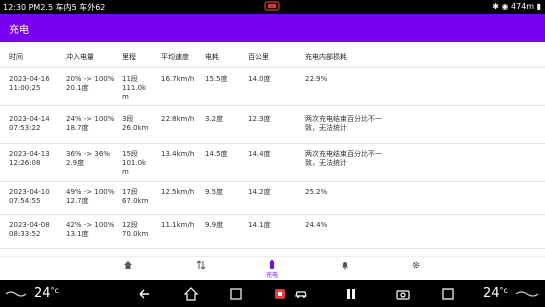  What do you see at coordinates (216, 154) in the screenshot?
I see `cell-consumption: 14.5度` at bounding box center [216, 154].